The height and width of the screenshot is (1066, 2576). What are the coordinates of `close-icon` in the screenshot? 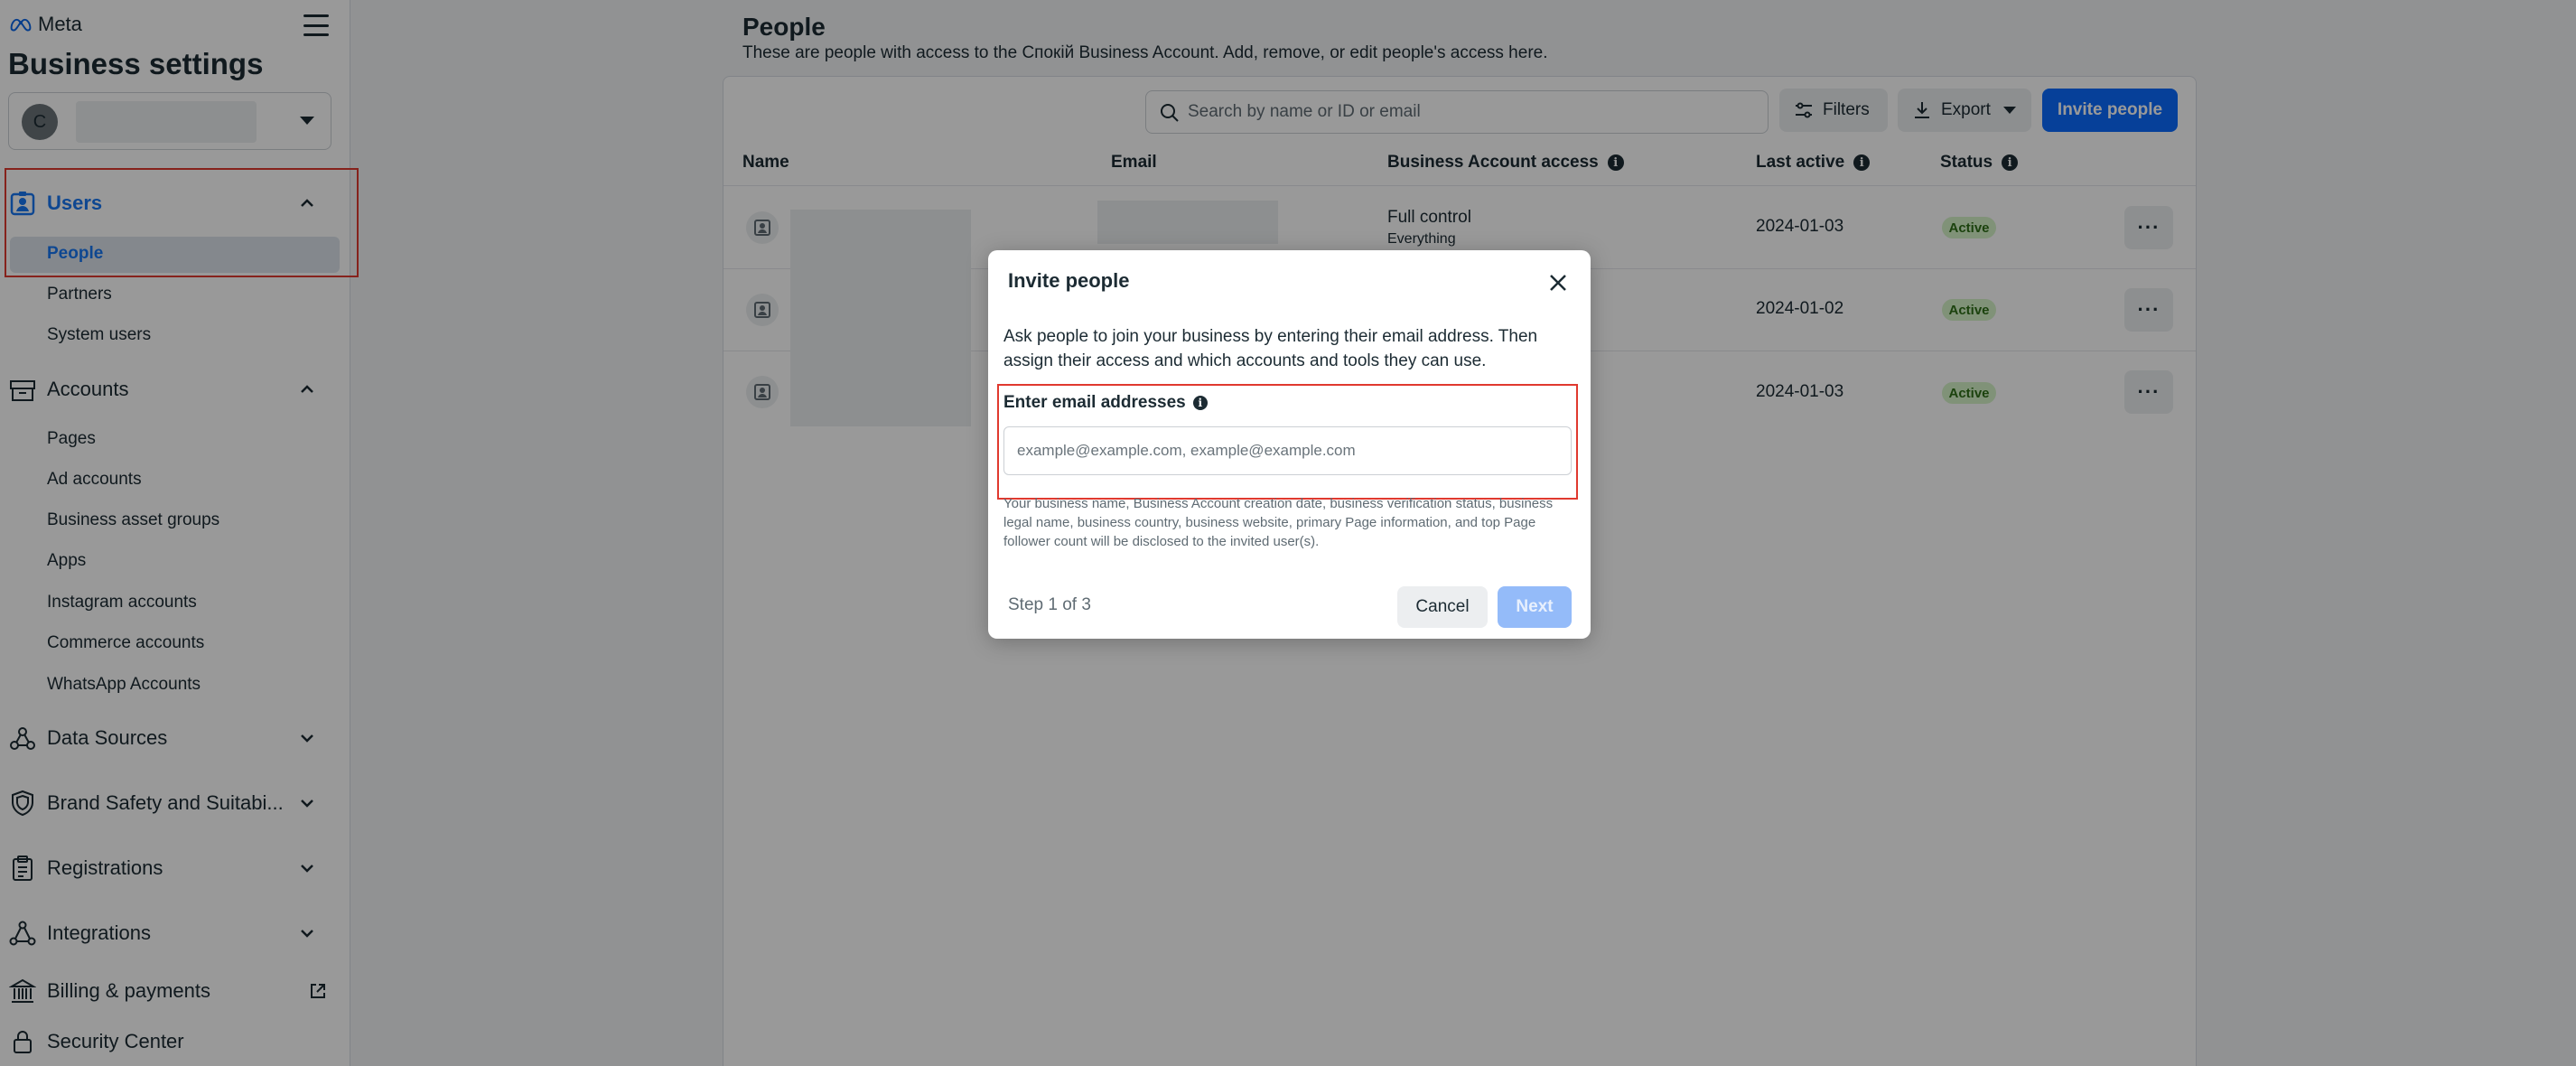 It's located at (1558, 282).